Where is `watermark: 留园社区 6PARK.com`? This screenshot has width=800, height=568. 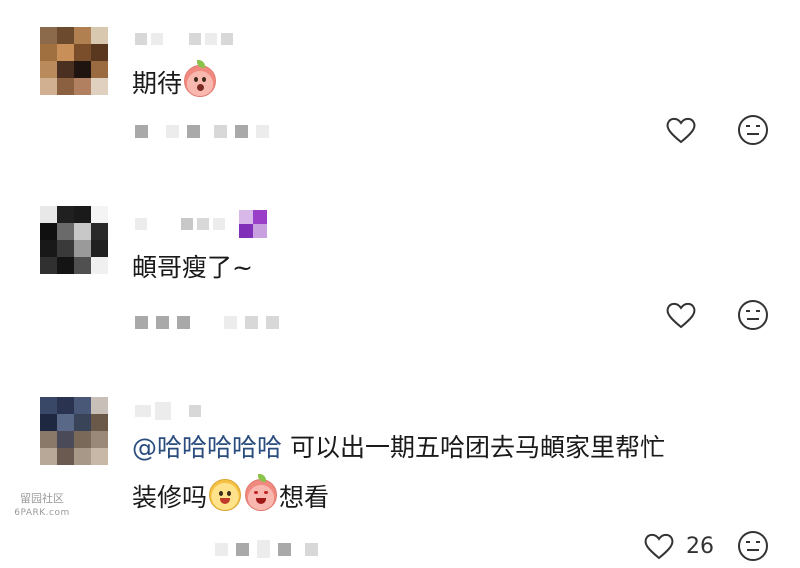 watermark: 留园社区 6PARK.com is located at coordinates (42, 506).